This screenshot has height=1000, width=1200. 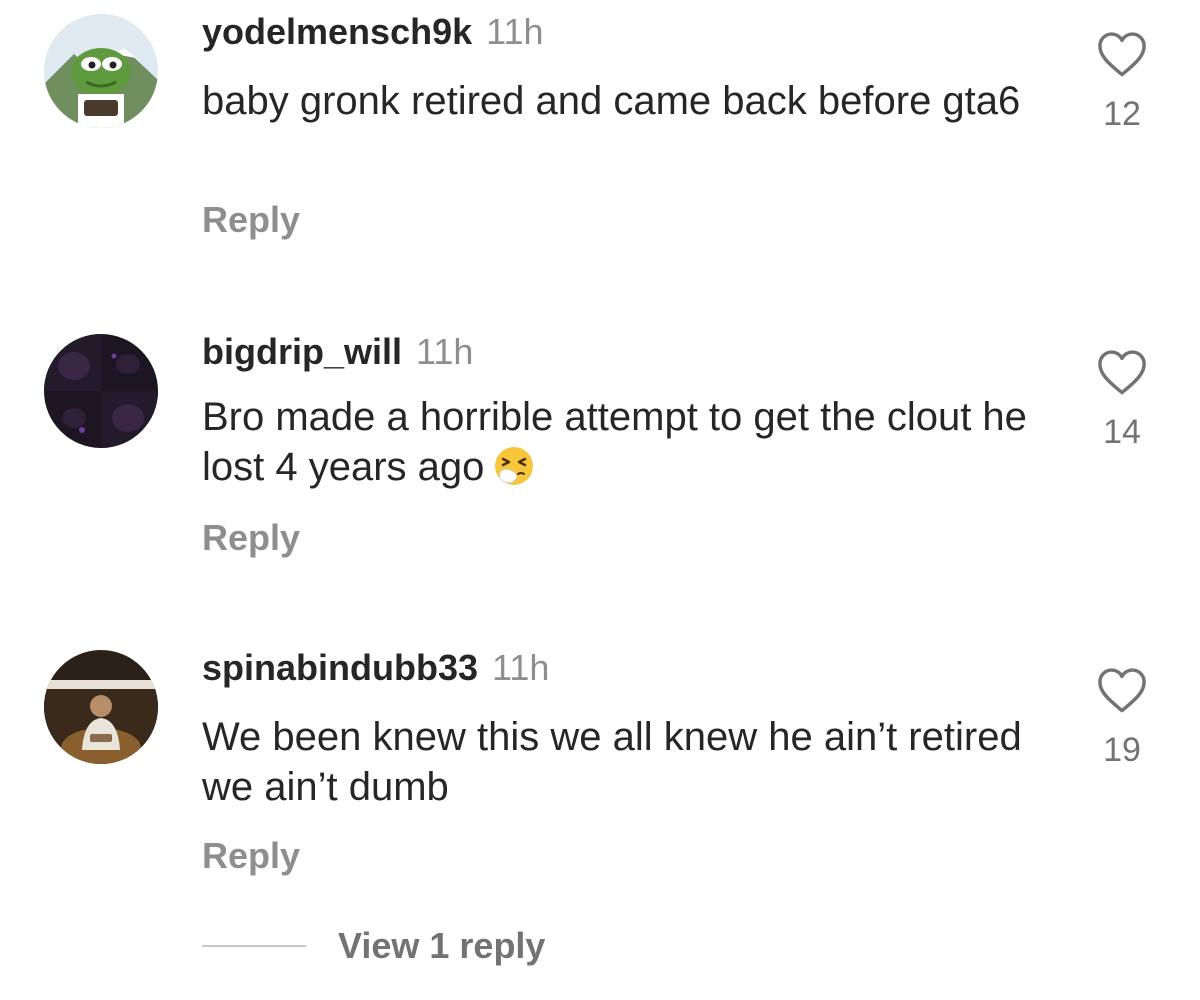 I want to click on comment-header: bigdrip_will 11h, so click(x=337, y=352).